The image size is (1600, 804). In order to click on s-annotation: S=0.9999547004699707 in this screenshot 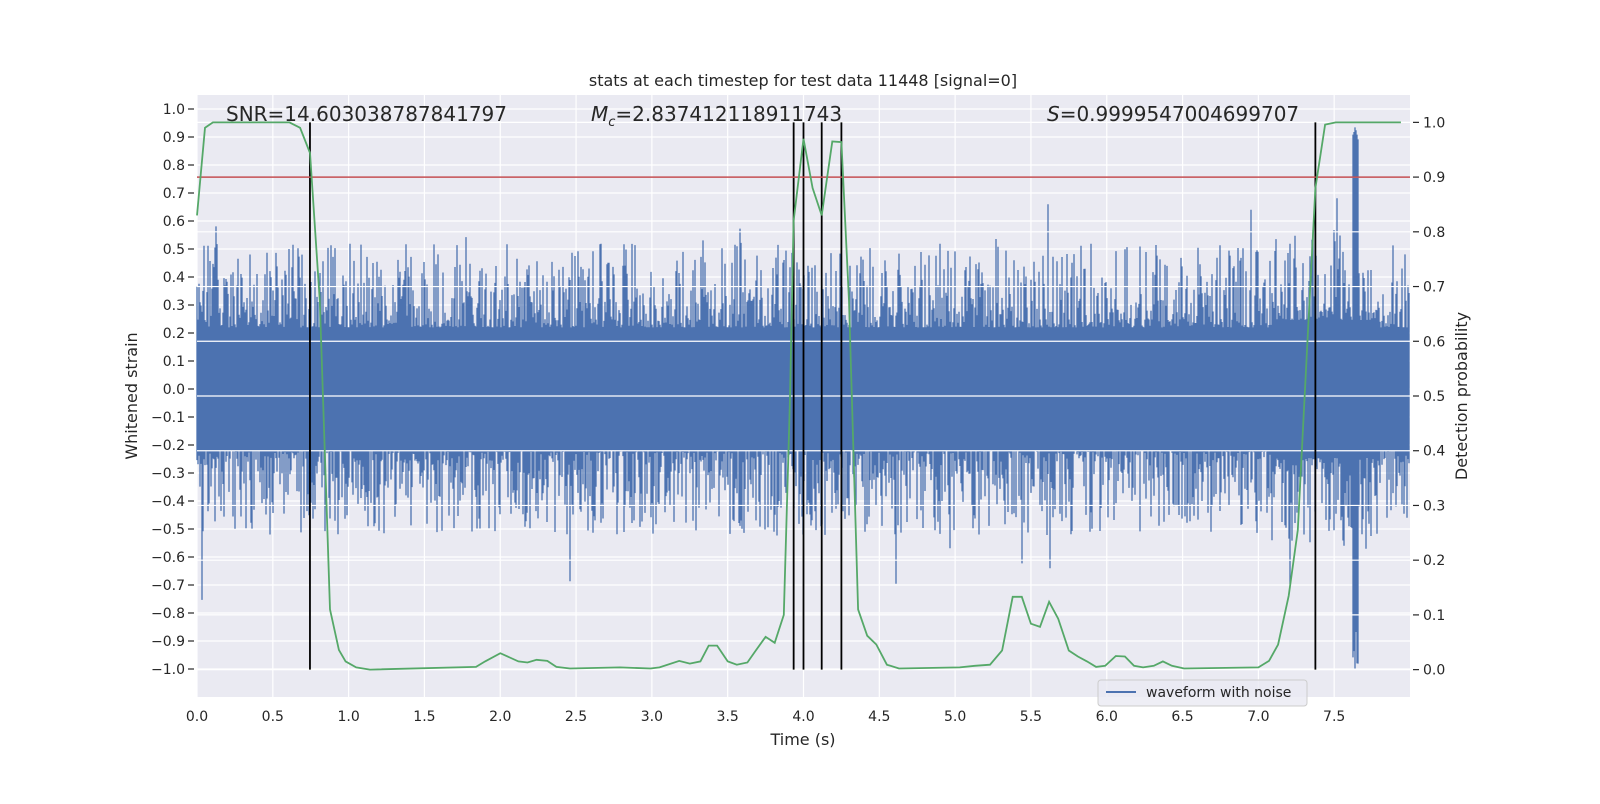, I will do `click(1173, 114)`.